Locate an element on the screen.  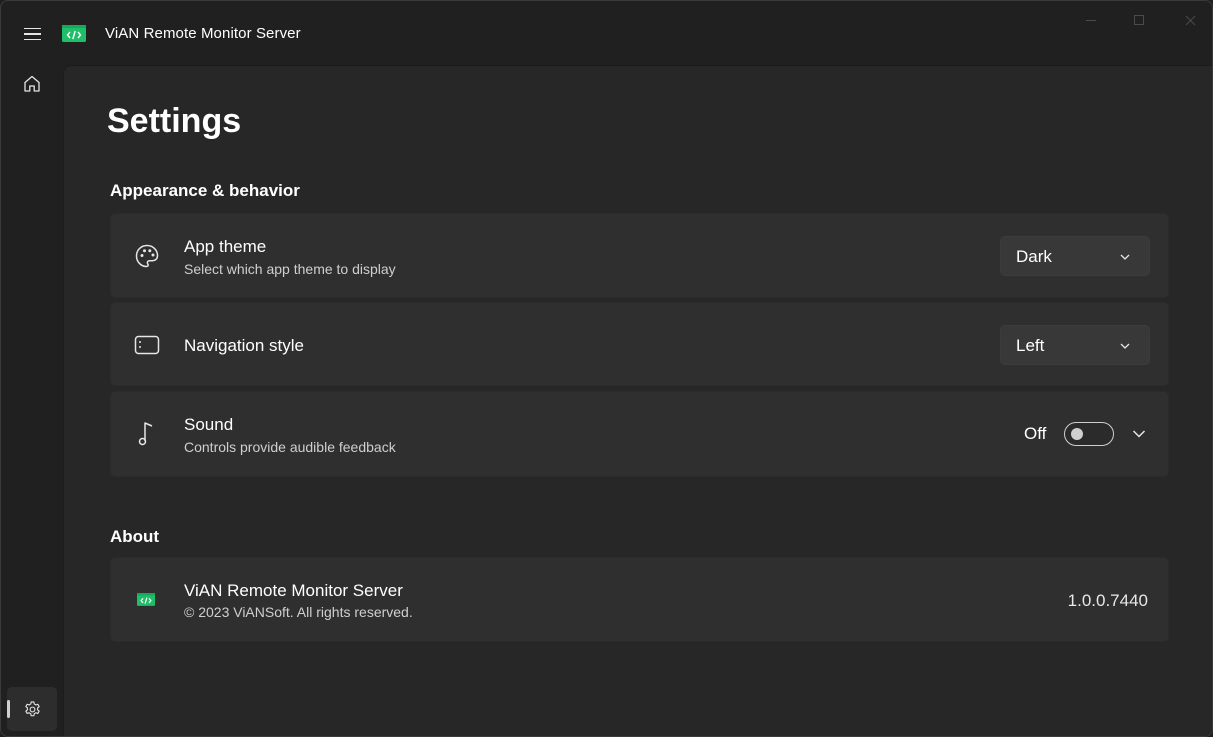
navigation-style-card: Navigation style Left is located at coordinates (639, 344).